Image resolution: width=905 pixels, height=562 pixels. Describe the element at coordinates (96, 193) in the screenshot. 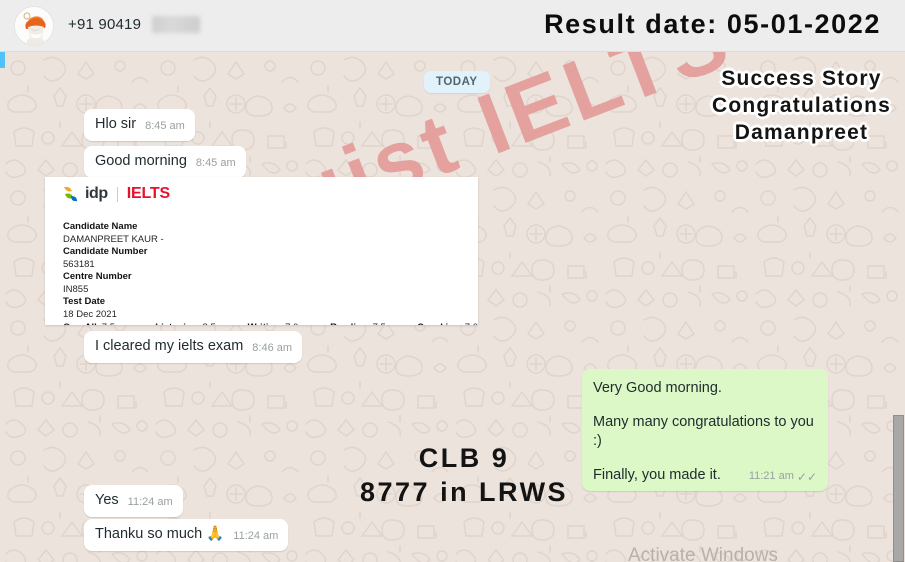

I see `idp-wordmark: idp` at that location.